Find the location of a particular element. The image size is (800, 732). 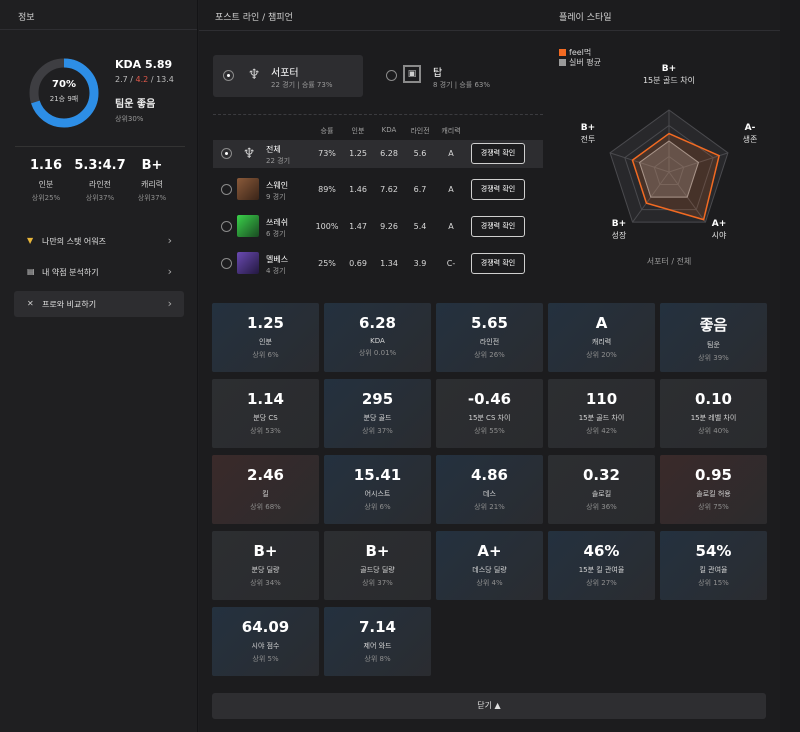

stat-tile: 110 15분 골드 차이 상위 42% is located at coordinates (601, 413).